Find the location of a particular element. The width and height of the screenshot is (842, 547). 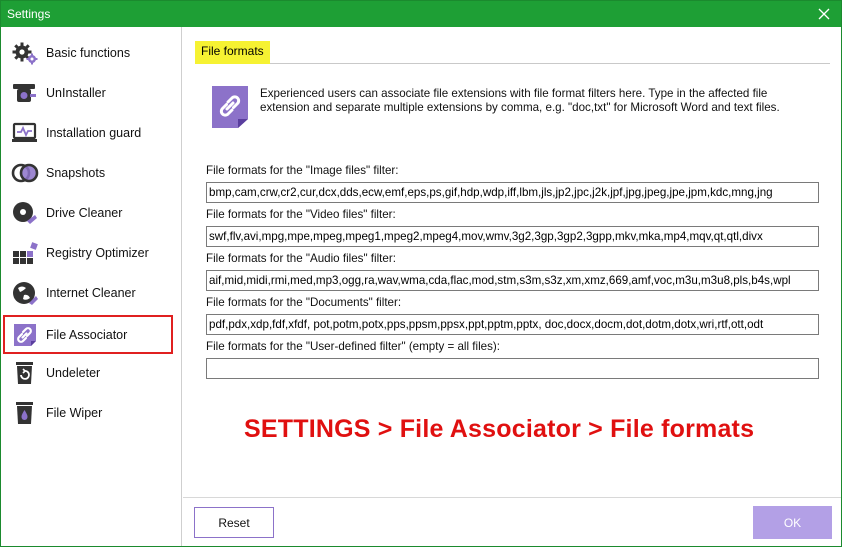

sidebar-item-label: Undeleter is located at coordinates (73, 373).